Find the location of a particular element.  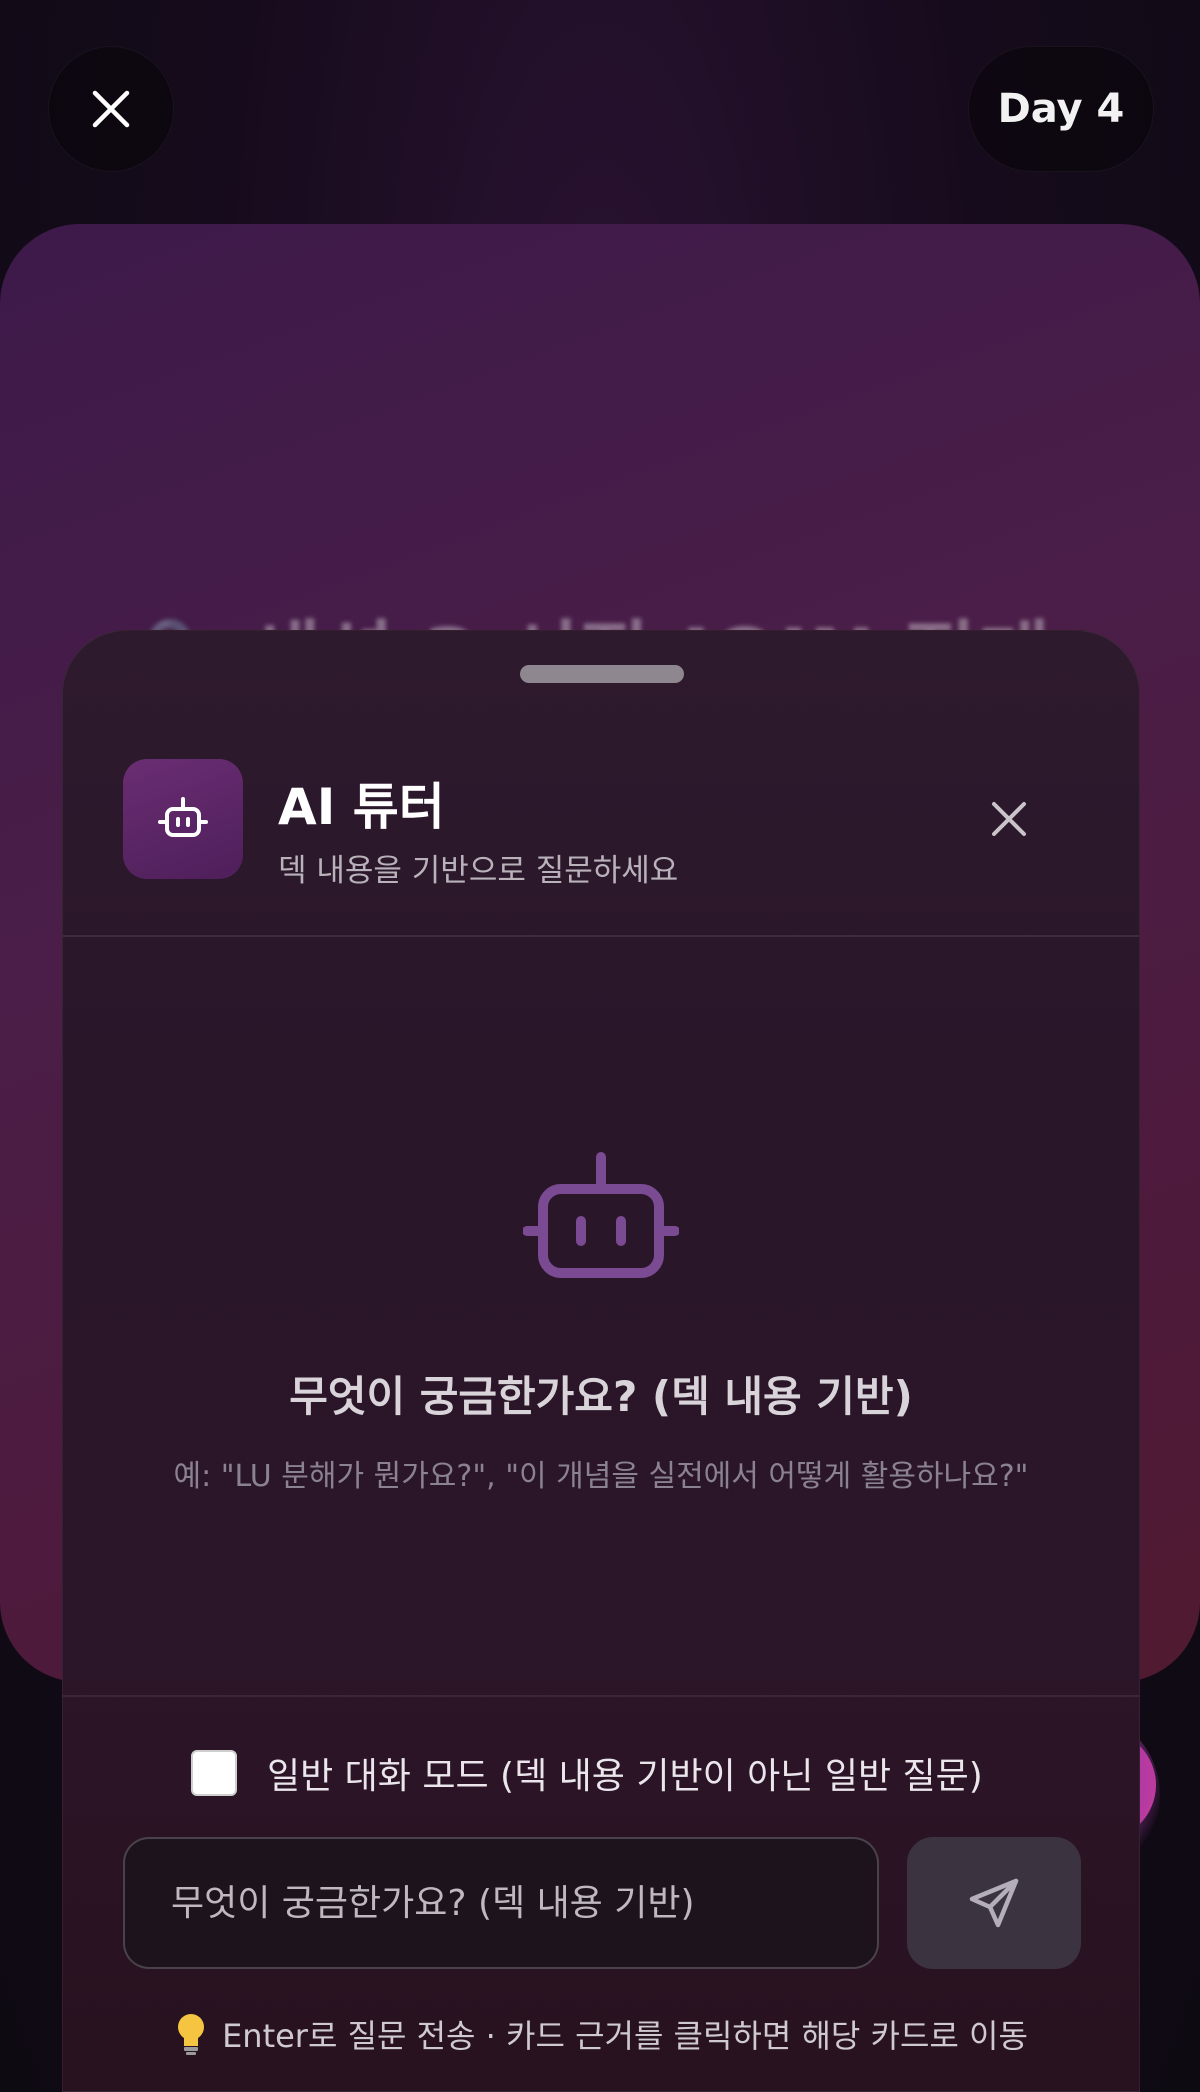

header-divider is located at coordinates (601, 936).